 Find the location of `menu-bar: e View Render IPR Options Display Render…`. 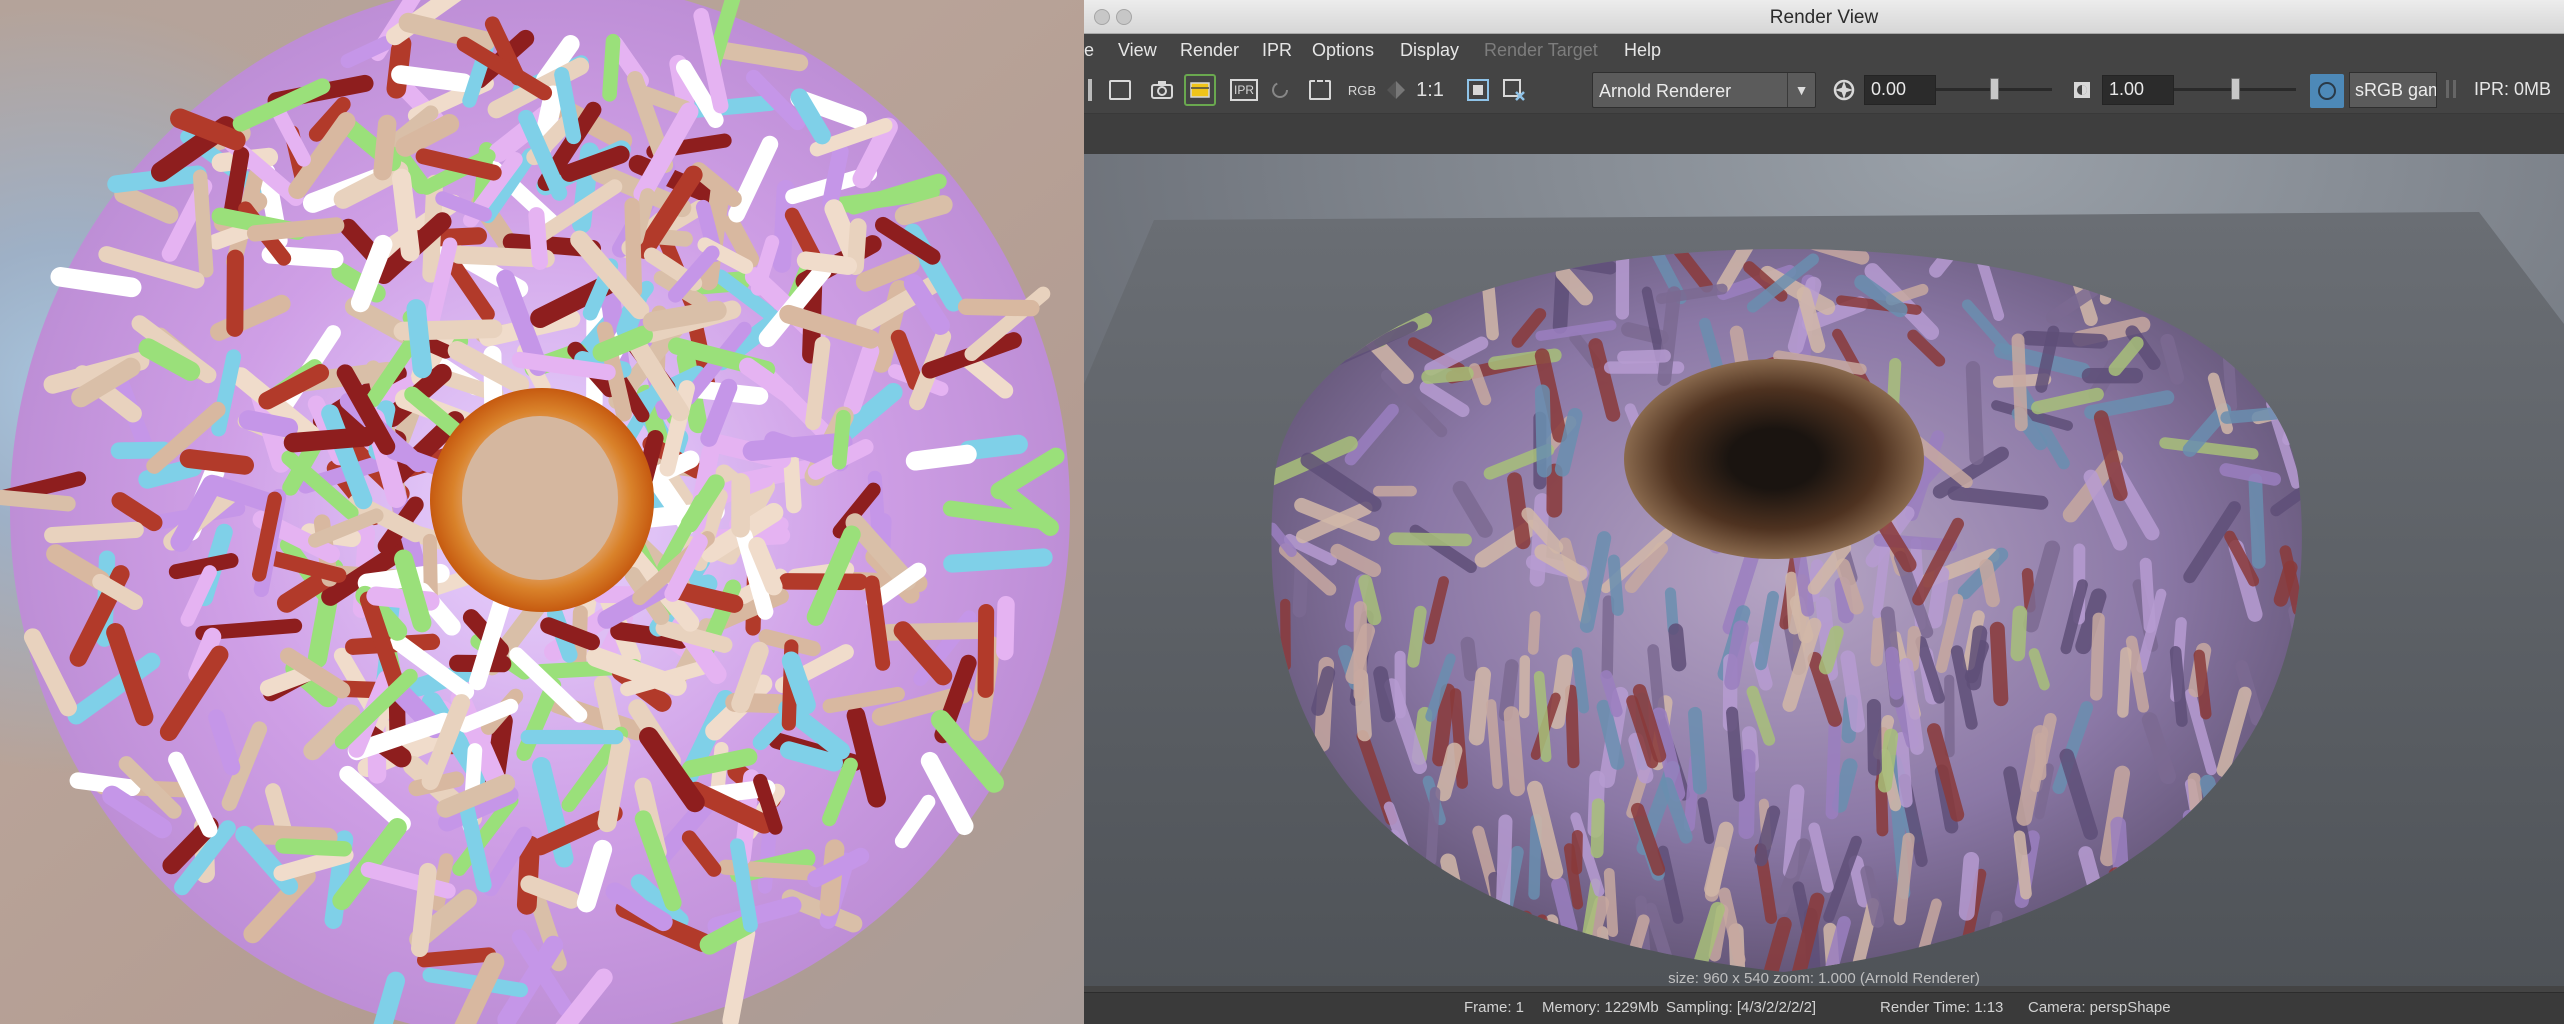

menu-bar: e View Render IPR Options Display Render… is located at coordinates (1824, 50).